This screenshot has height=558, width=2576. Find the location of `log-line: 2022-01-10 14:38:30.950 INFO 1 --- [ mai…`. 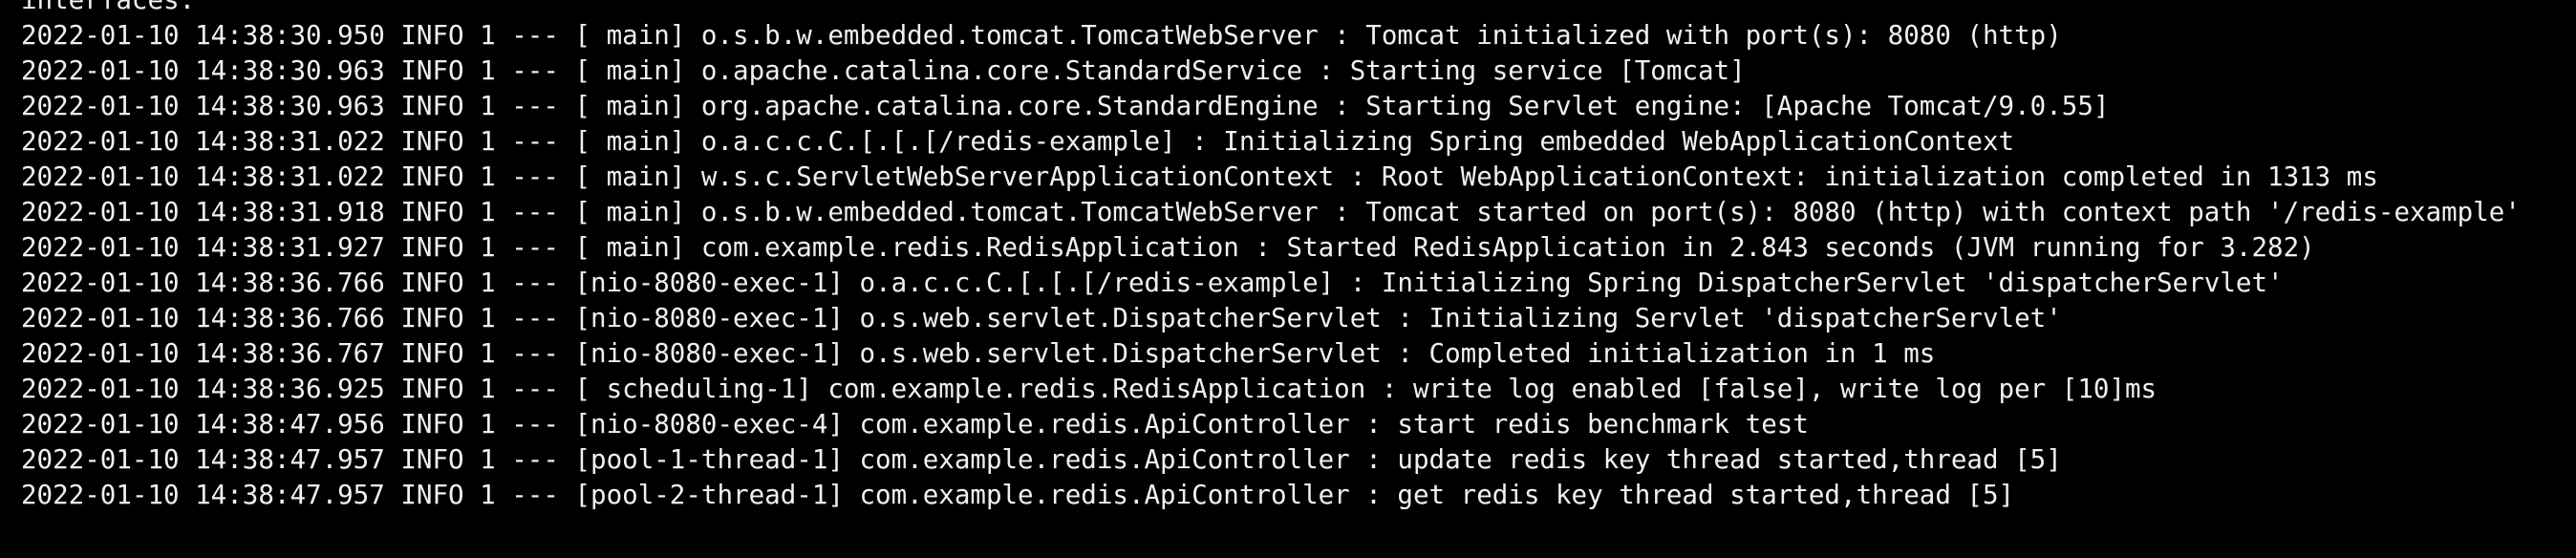

log-line: 2022-01-10 14:38:30.950 INFO 1 --- [ mai… is located at coordinates (1041, 36).